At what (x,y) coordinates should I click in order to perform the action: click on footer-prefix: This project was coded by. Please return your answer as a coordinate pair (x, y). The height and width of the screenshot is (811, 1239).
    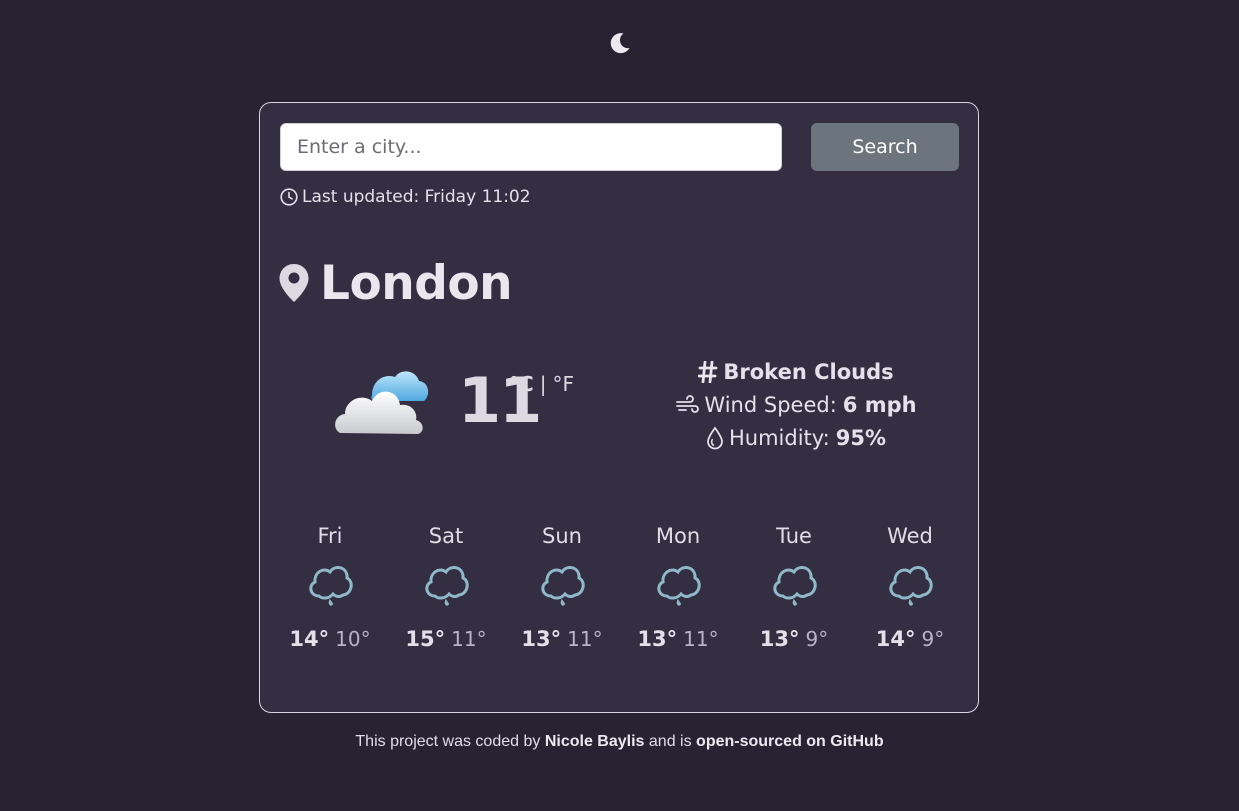
    Looking at the image, I should click on (448, 741).